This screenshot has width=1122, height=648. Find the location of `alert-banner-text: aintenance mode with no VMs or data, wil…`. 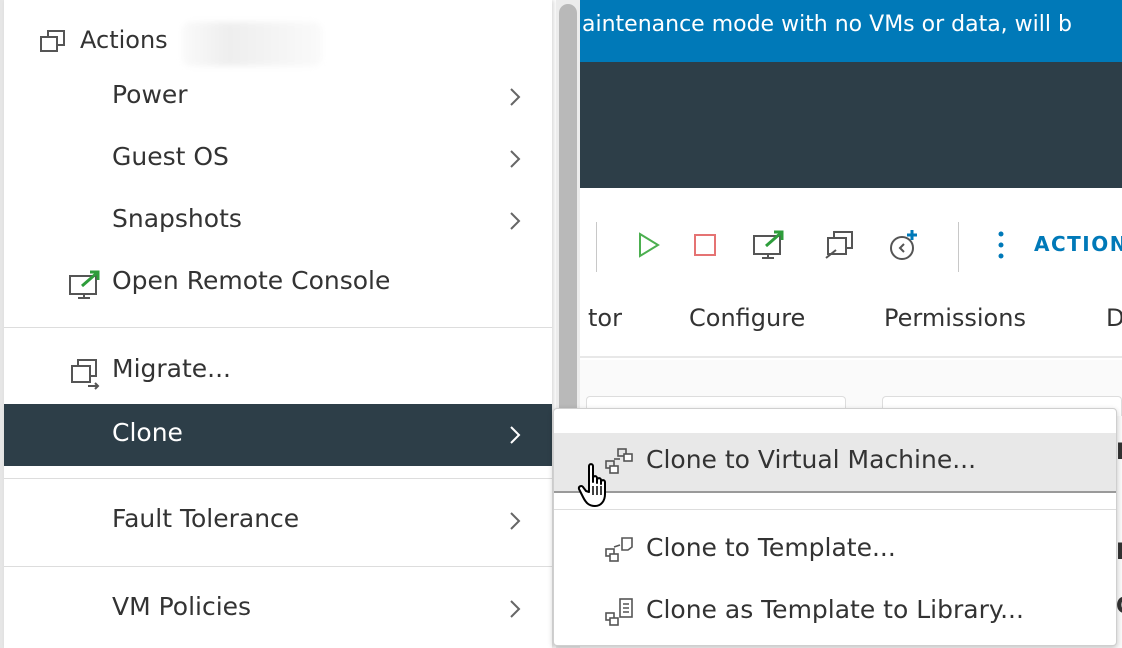

alert-banner-text: aintenance mode with no VMs or data, wil… is located at coordinates (827, 24).